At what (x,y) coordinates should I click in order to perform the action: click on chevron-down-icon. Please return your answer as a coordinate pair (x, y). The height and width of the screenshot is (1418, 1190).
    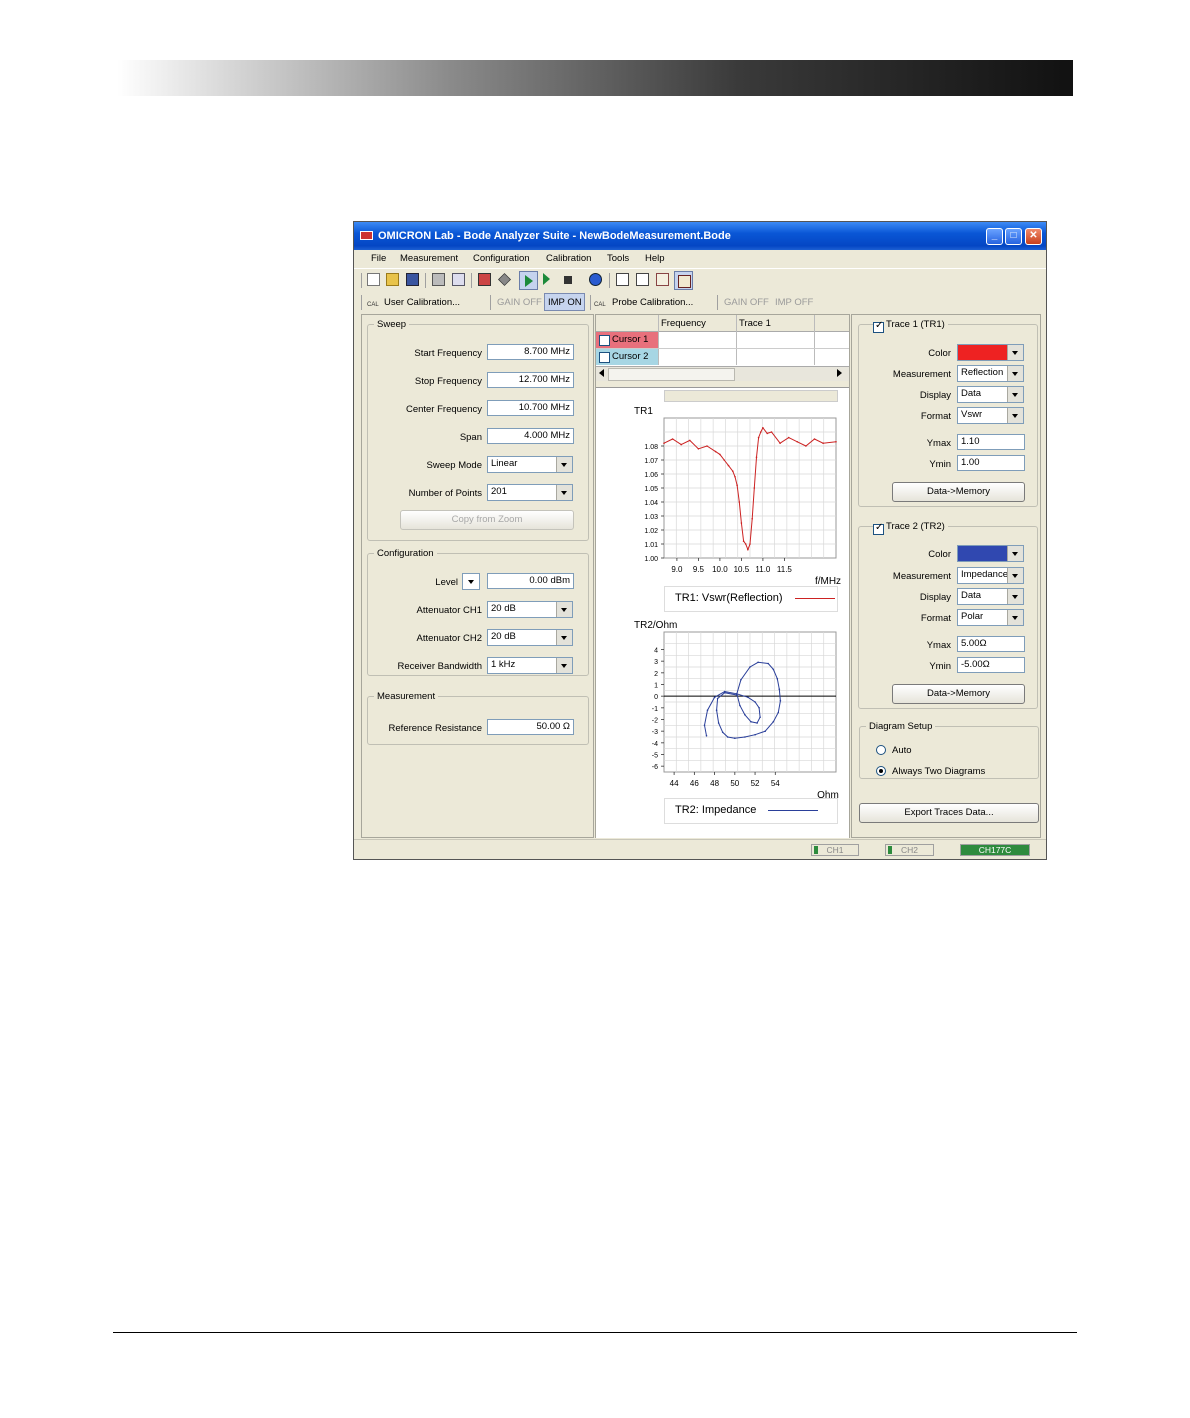
    Looking at the image, I should click on (564, 665).